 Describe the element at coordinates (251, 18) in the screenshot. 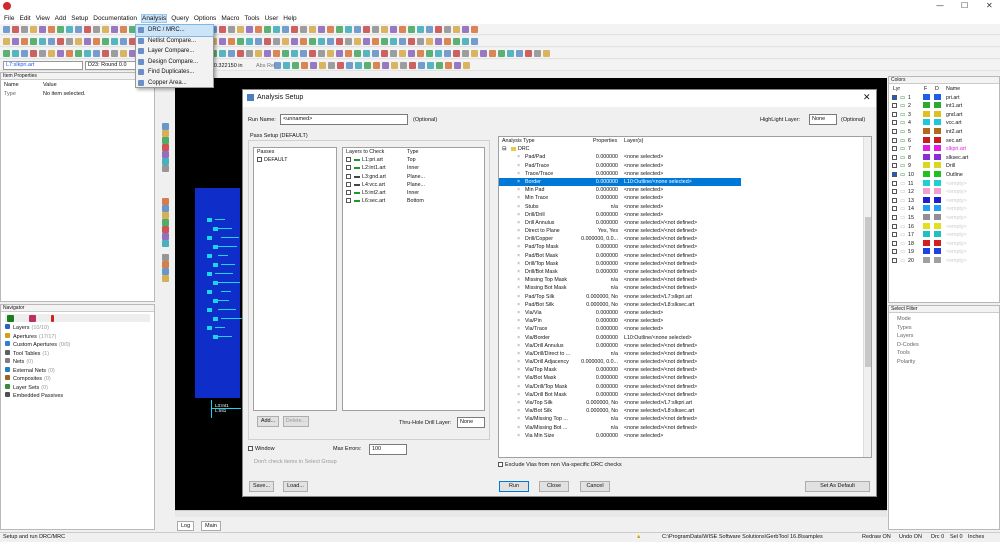

I see `menu-tools: Tools` at that location.